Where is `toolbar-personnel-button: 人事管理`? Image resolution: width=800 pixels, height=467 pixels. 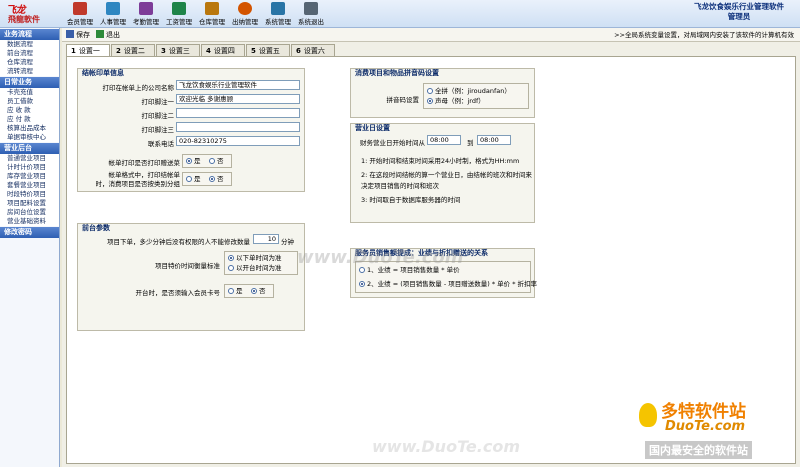
toolbar-personnel-button: 人事管理 is located at coordinates (113, 14).